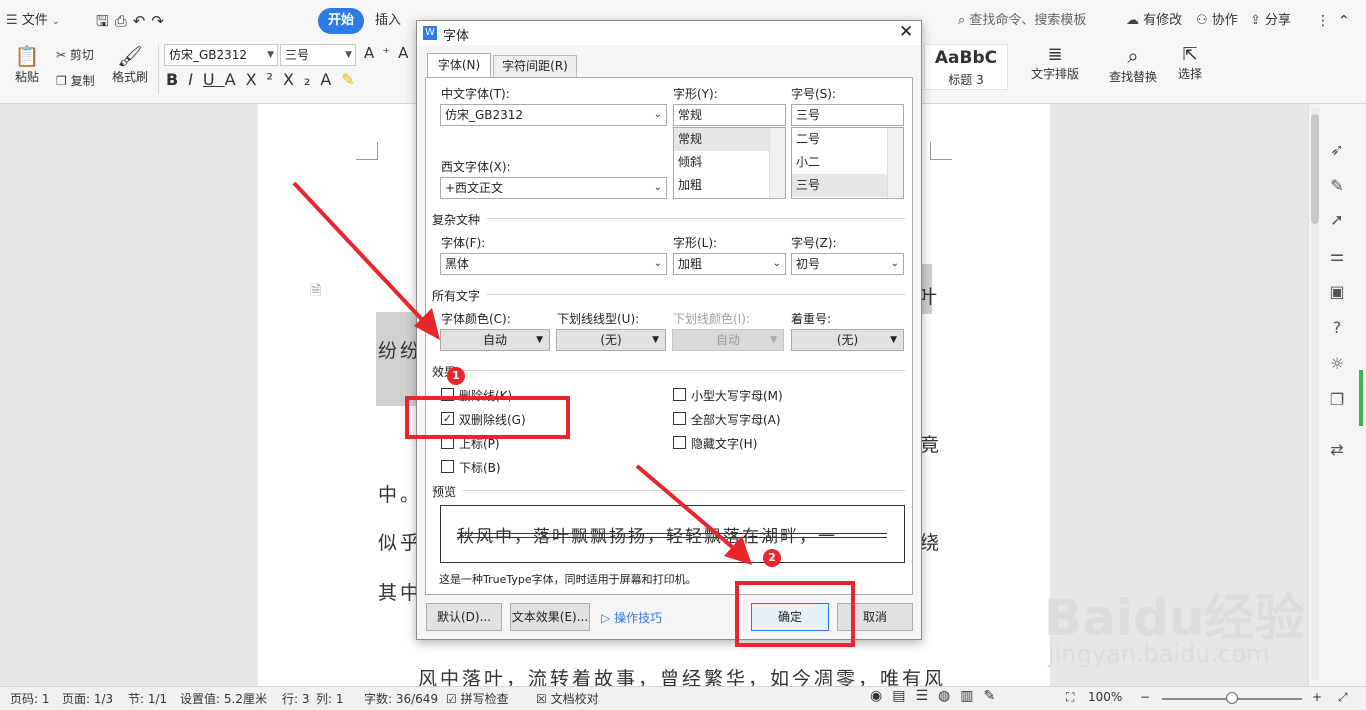 The height and width of the screenshot is (710, 1366). I want to click on step-badge-1: 1, so click(456, 376).